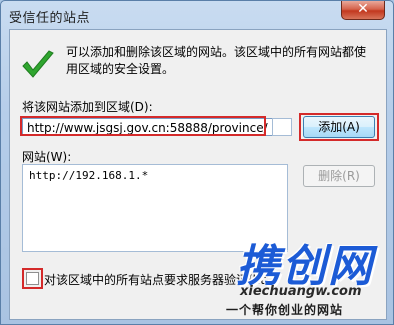 This screenshot has height=325, width=394. What do you see at coordinates (87, 107) in the screenshot?
I see `add-site-label: 将该网站添加到区域(D):` at bounding box center [87, 107].